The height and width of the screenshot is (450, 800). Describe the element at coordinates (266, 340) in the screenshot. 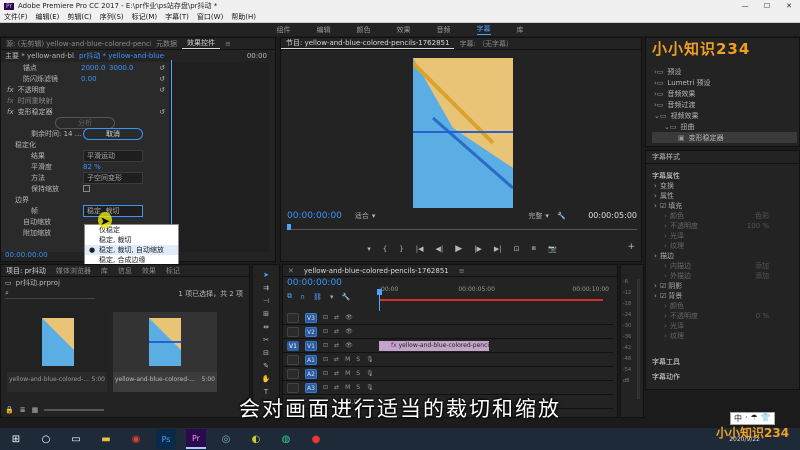

I see `razor-tool-icon: ✂` at that location.